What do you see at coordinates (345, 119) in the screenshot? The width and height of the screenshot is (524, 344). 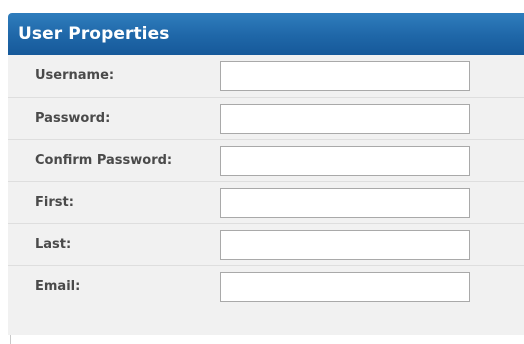 I see `password-input` at bounding box center [345, 119].